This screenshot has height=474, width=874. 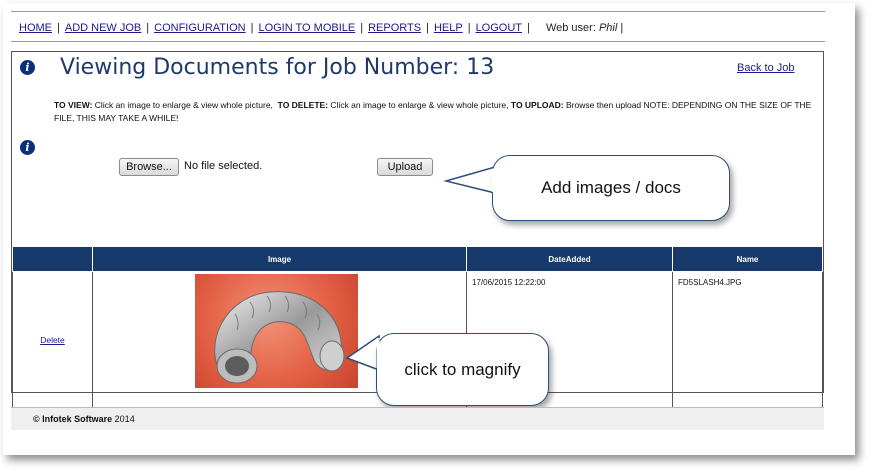 What do you see at coordinates (52, 259) in the screenshot?
I see `column-header-action` at bounding box center [52, 259].